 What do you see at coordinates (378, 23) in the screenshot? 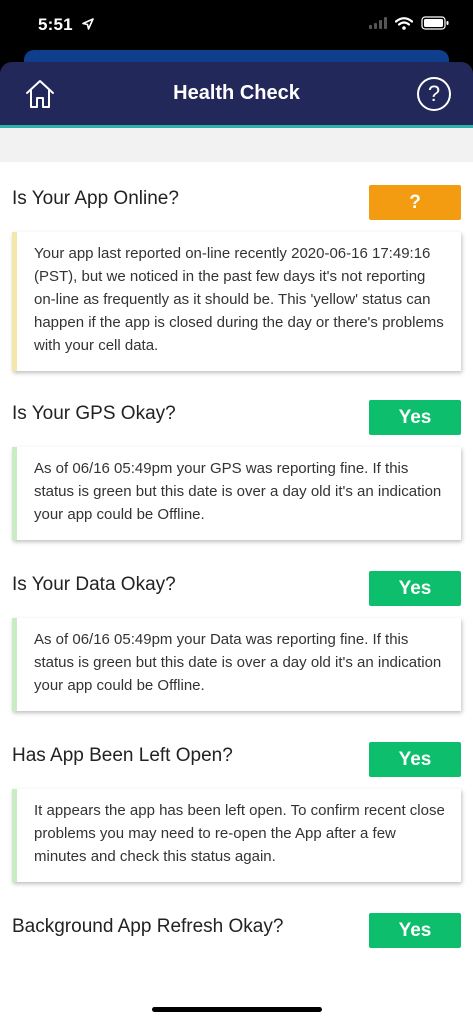
I see `cellular-signal-icon` at bounding box center [378, 23].